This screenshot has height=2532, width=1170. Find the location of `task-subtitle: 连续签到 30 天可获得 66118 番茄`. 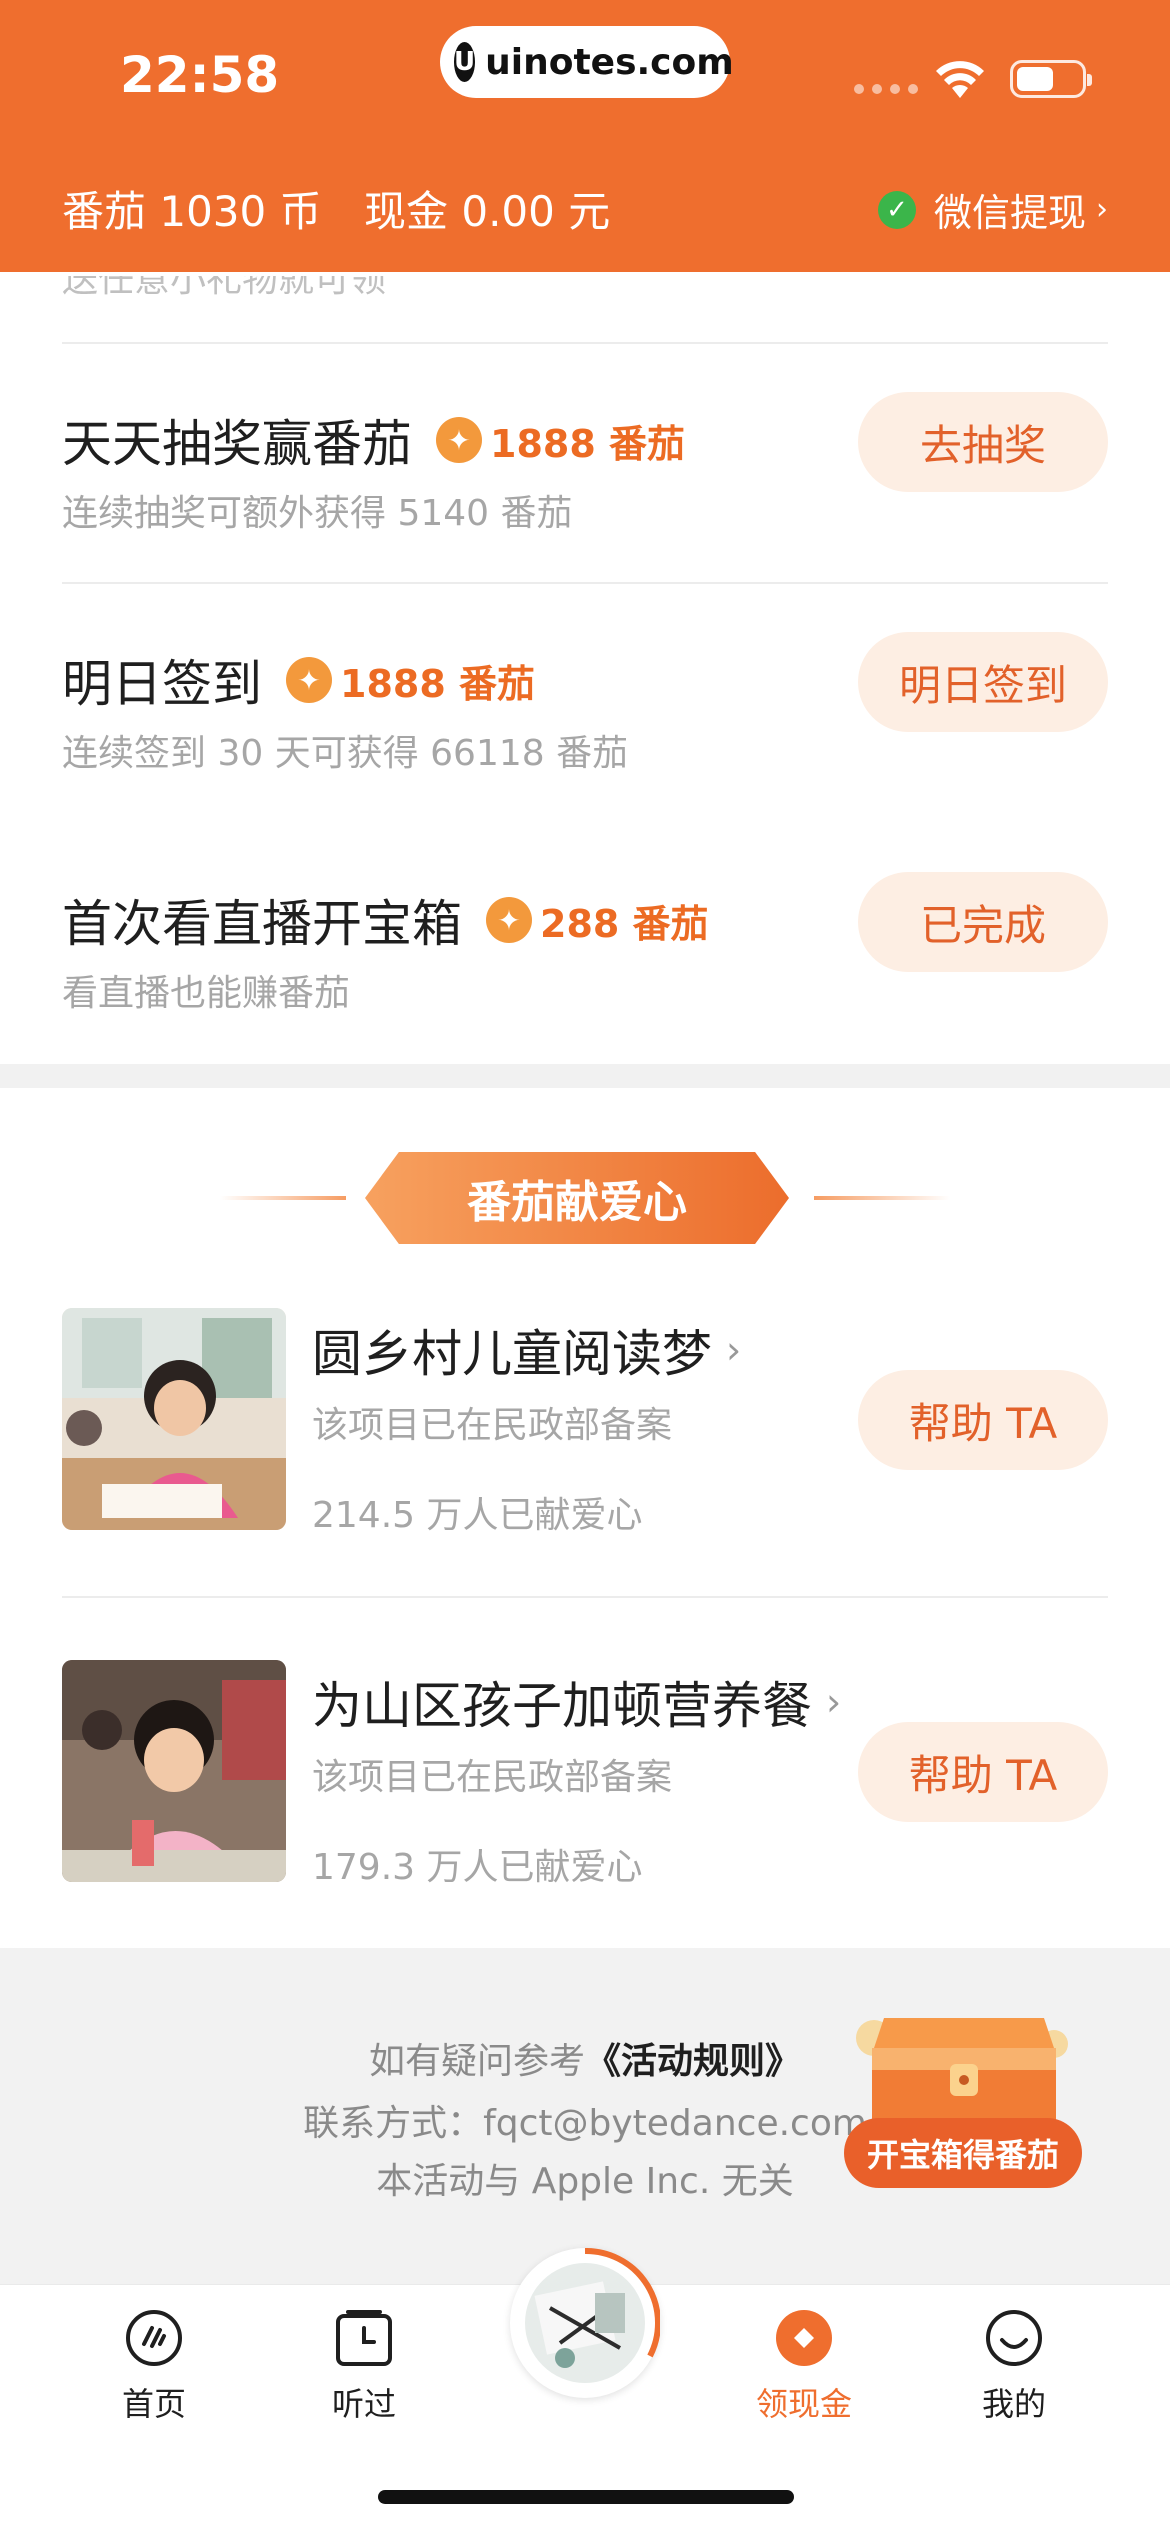

task-subtitle: 连续签到 30 天可获得 66118 番茄 is located at coordinates (345, 753).